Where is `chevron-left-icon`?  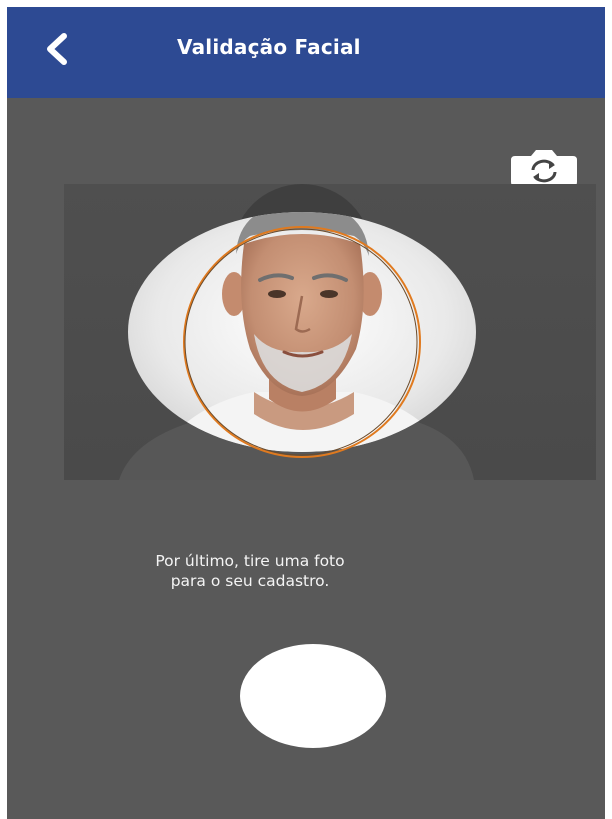 chevron-left-icon is located at coordinates (57, 49).